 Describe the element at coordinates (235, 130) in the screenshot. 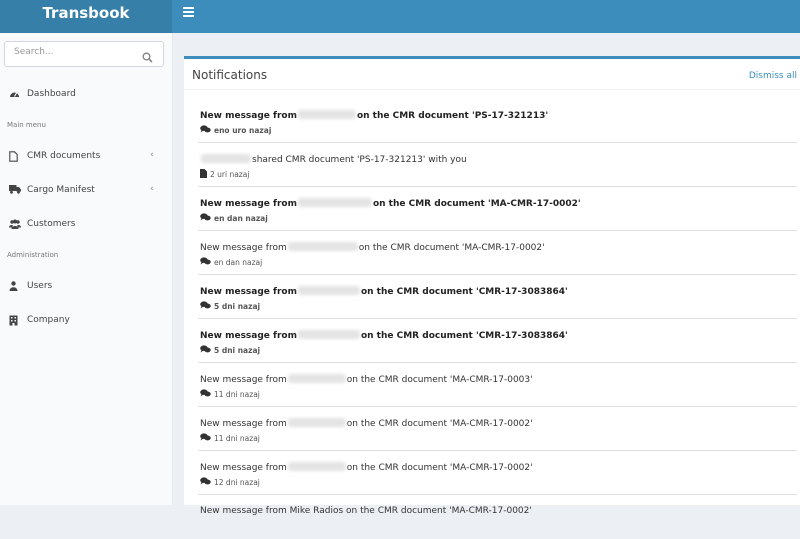

I see `notification-time: eno uro nazaj` at that location.